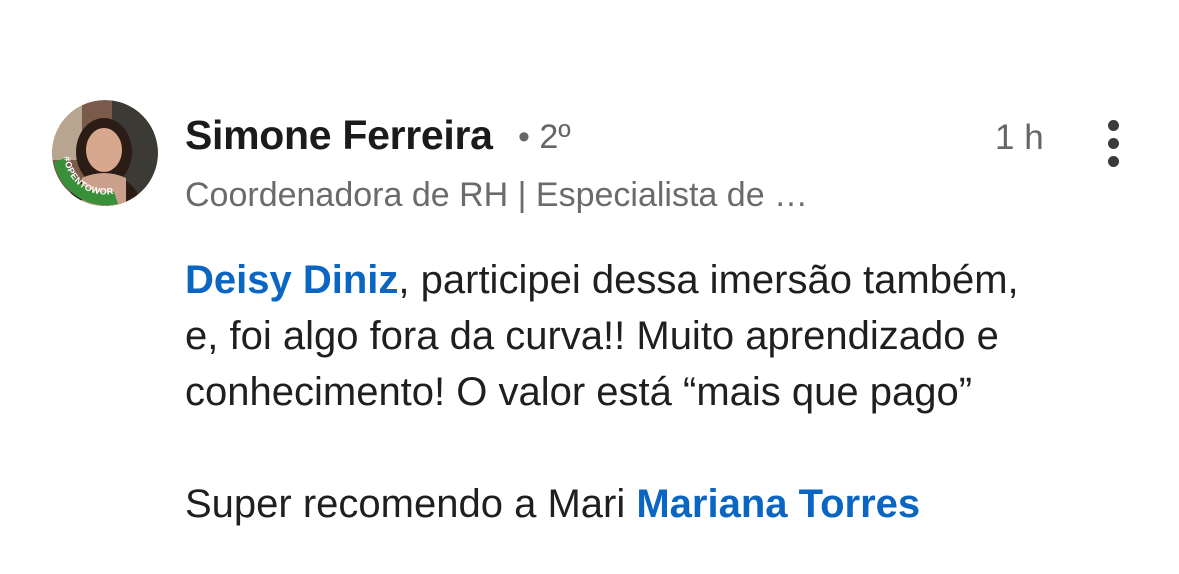 The image size is (1179, 574). I want to click on author-name: Simone Ferreira, so click(339, 135).